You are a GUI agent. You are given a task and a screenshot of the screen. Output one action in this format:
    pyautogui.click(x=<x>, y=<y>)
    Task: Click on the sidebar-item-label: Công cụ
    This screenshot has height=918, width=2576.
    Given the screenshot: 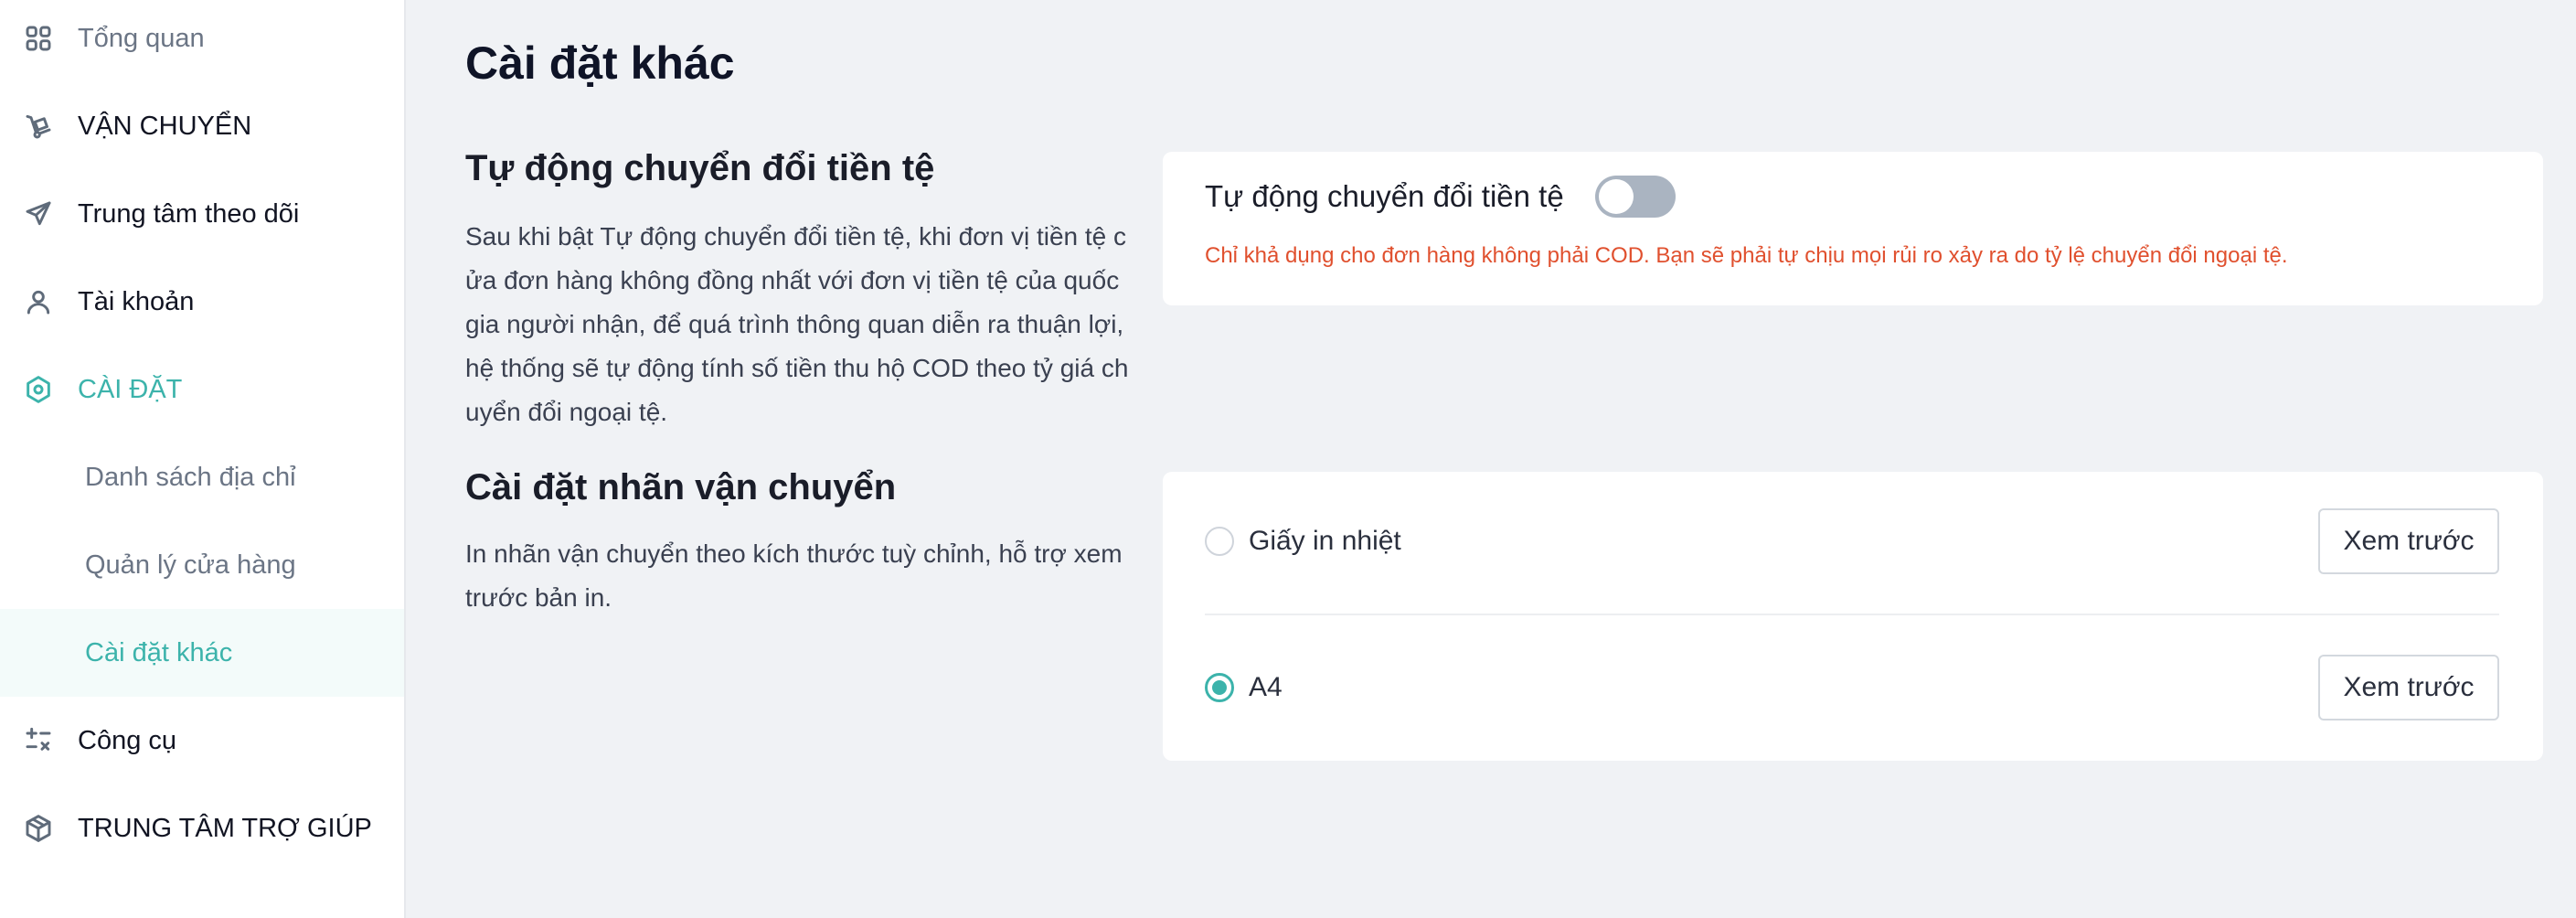 What is the action you would take?
    pyautogui.click(x=128, y=740)
    